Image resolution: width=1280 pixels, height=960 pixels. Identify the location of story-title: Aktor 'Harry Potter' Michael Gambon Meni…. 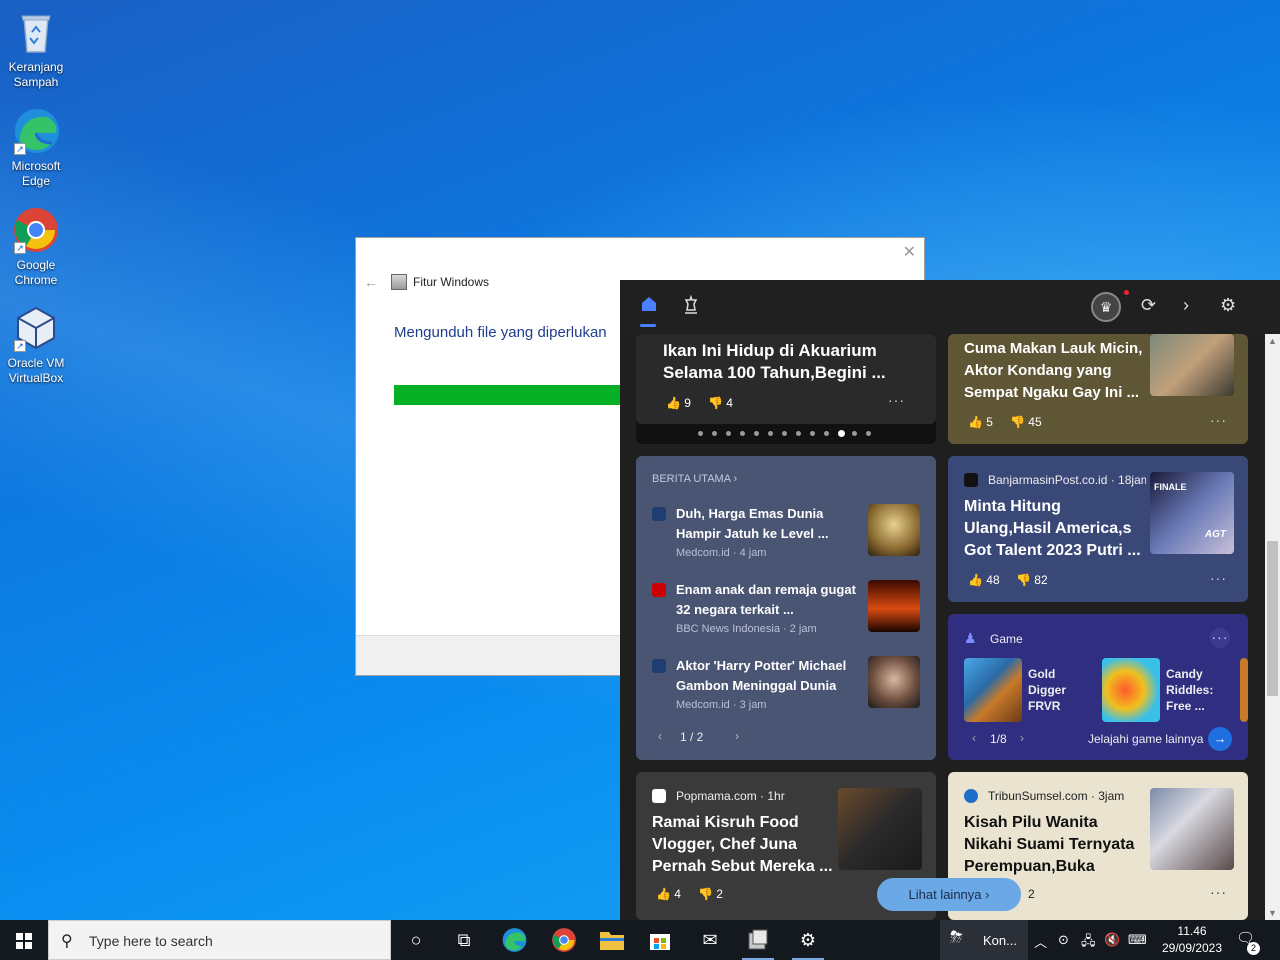
(767, 676).